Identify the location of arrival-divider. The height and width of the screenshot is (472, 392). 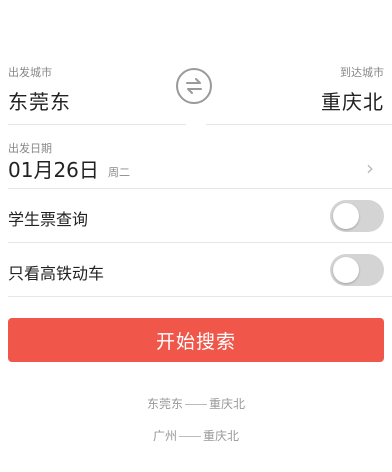
(299, 124).